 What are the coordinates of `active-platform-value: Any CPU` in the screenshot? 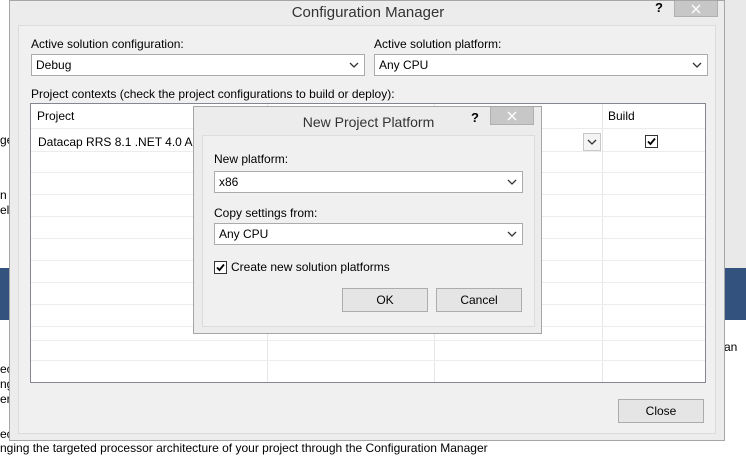 It's located at (404, 65).